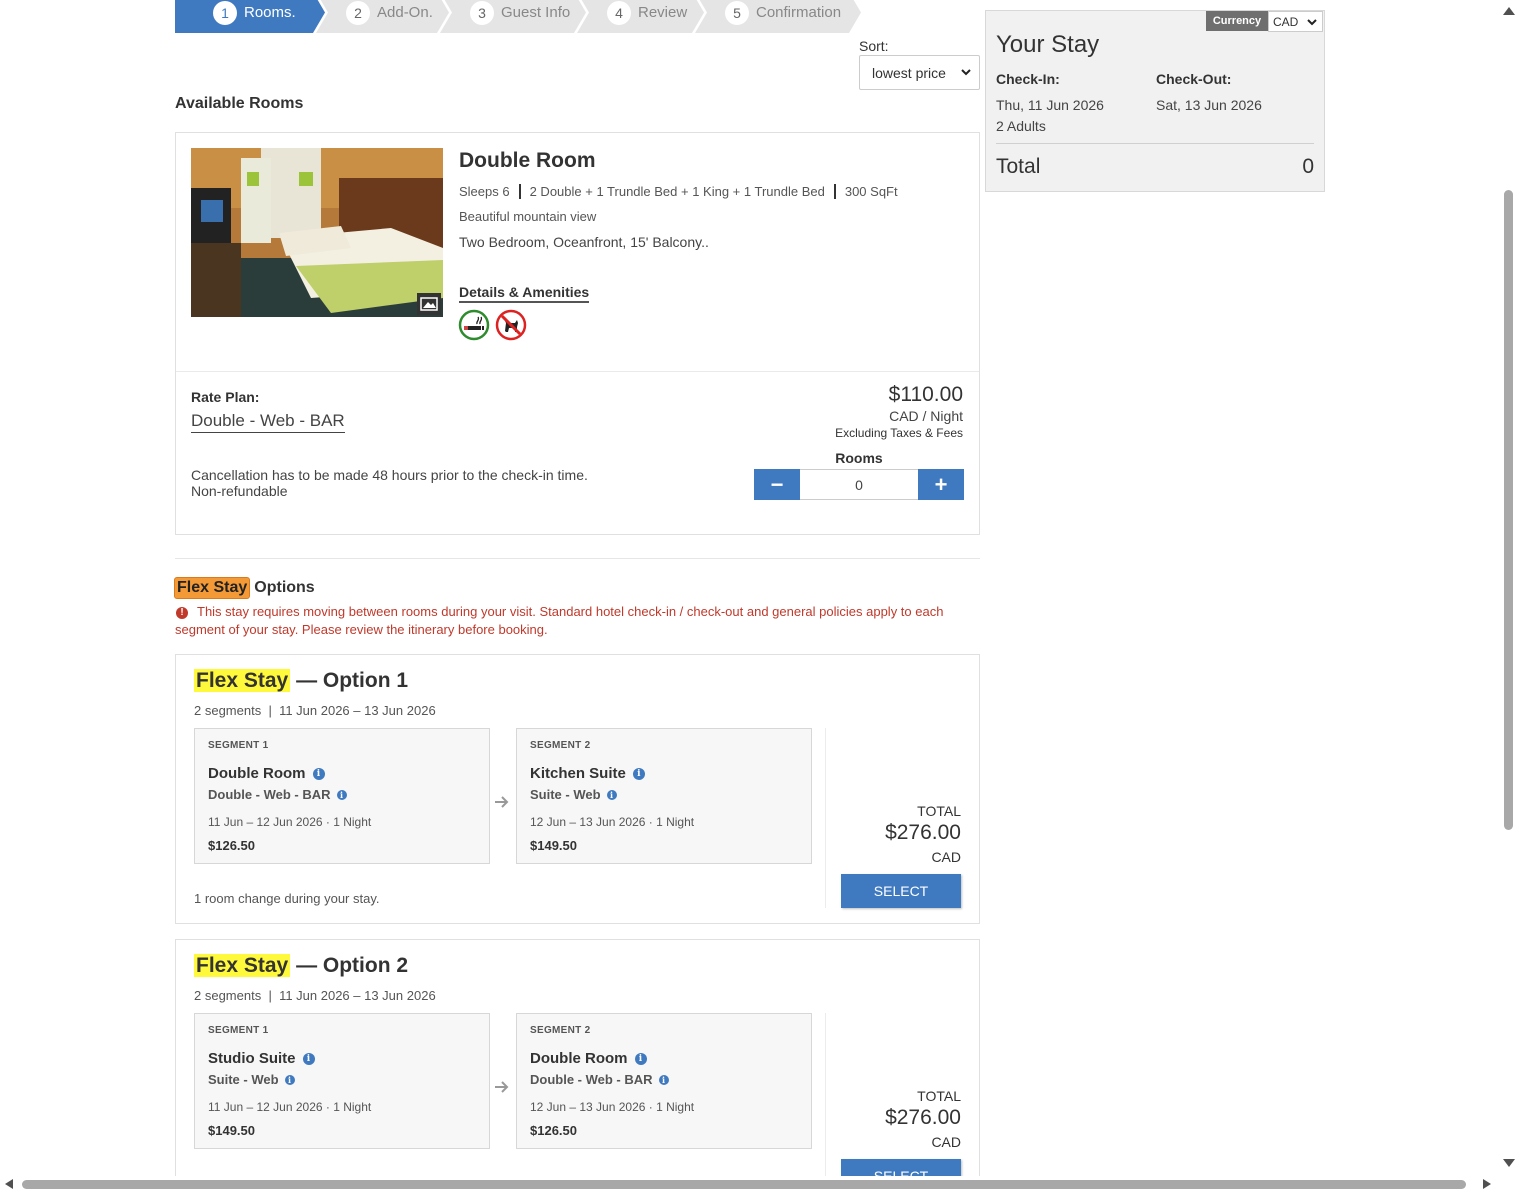 This screenshot has width=1518, height=1192. I want to click on scroll-left-icon, so click(9, 1184).